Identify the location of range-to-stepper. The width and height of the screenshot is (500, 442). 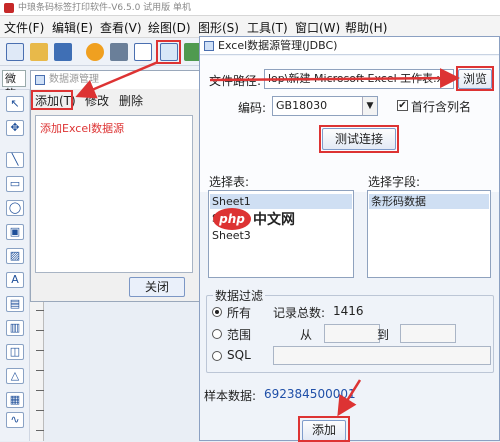
(428, 333).